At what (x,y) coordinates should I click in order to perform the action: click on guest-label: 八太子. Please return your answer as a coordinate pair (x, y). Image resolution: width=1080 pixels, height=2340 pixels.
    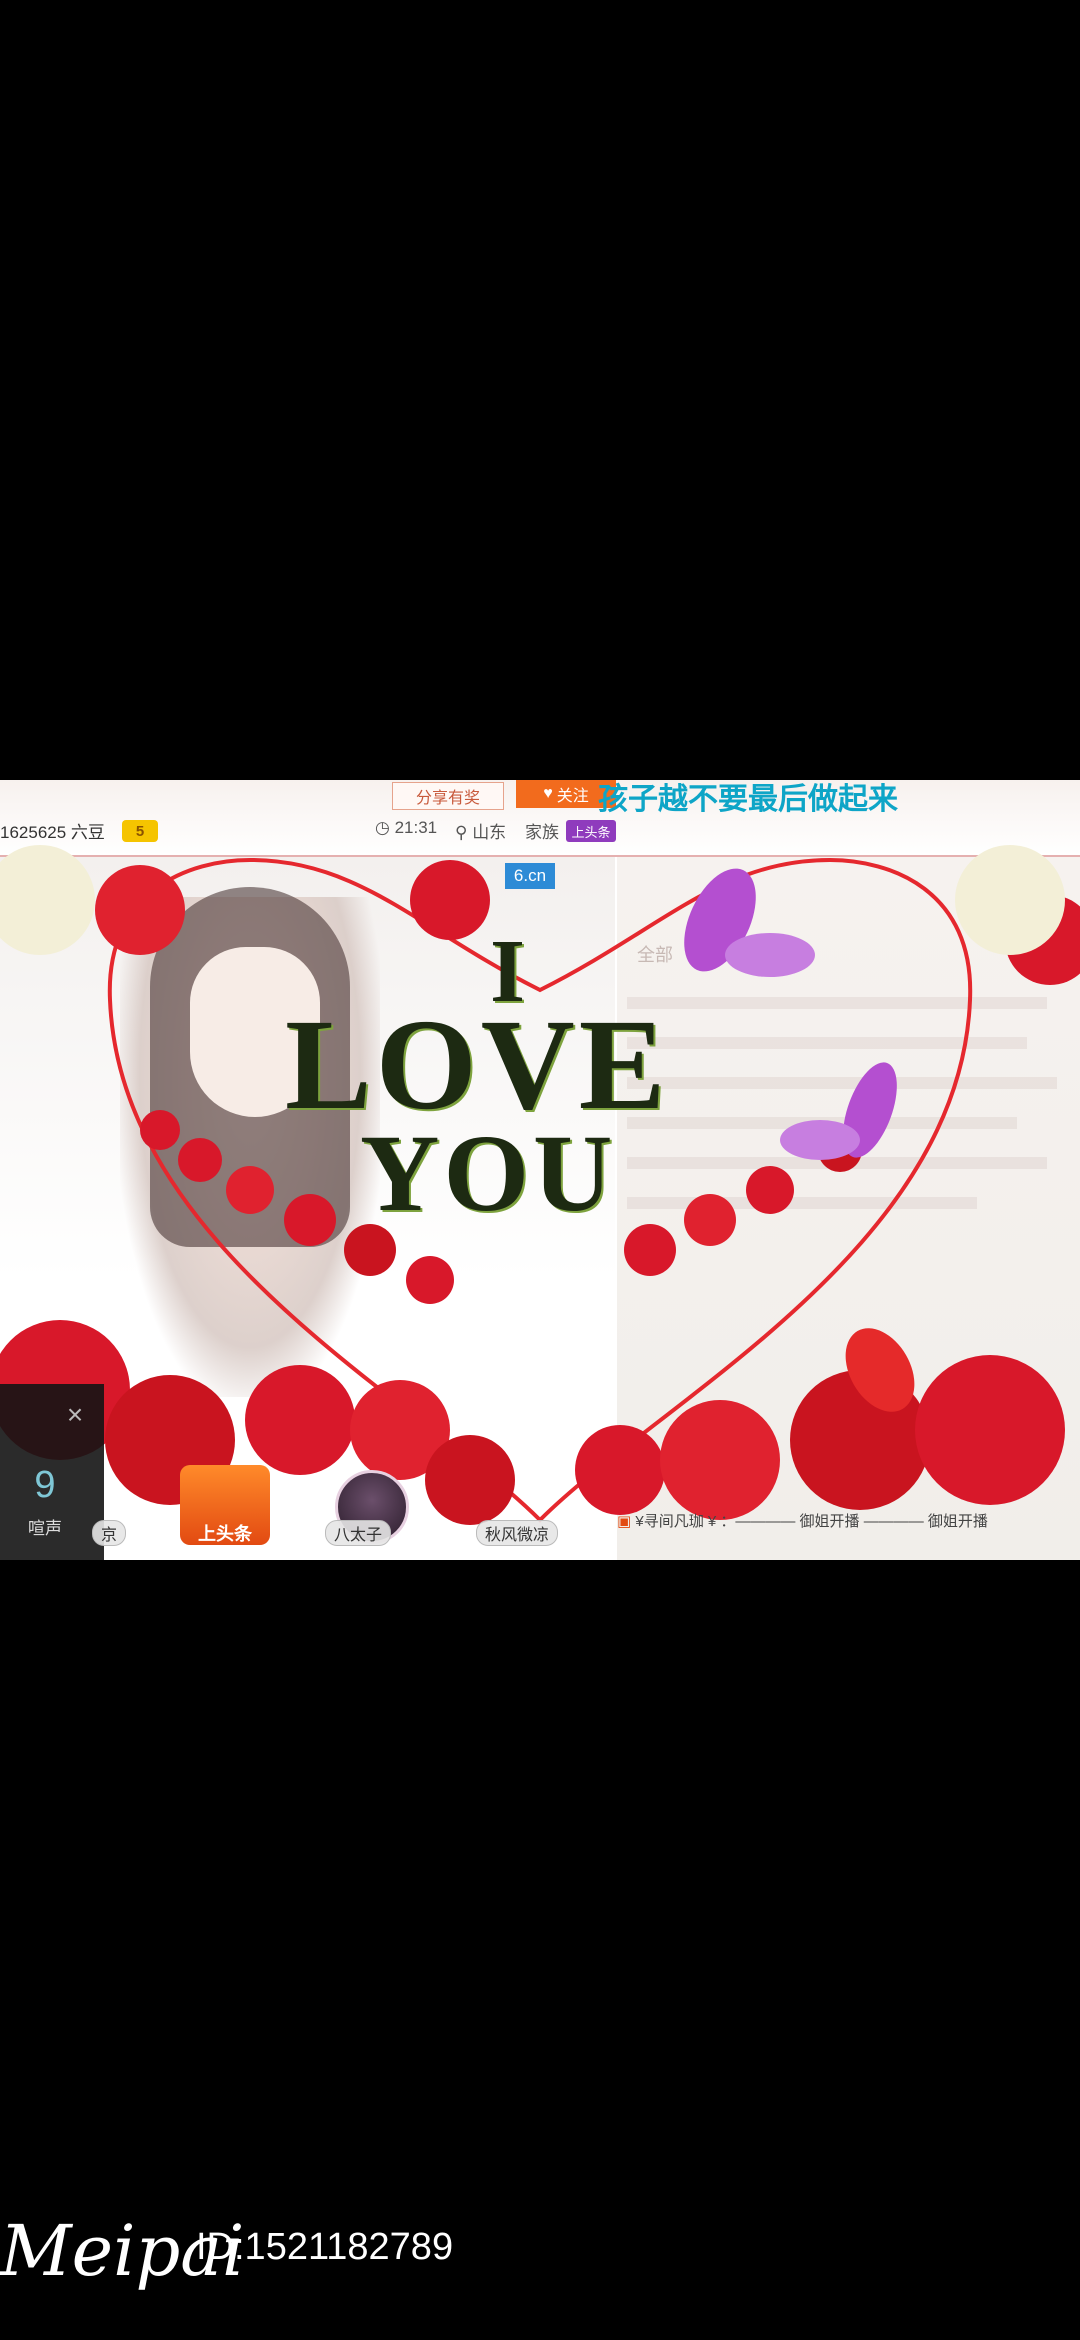
    Looking at the image, I should click on (358, 1533).